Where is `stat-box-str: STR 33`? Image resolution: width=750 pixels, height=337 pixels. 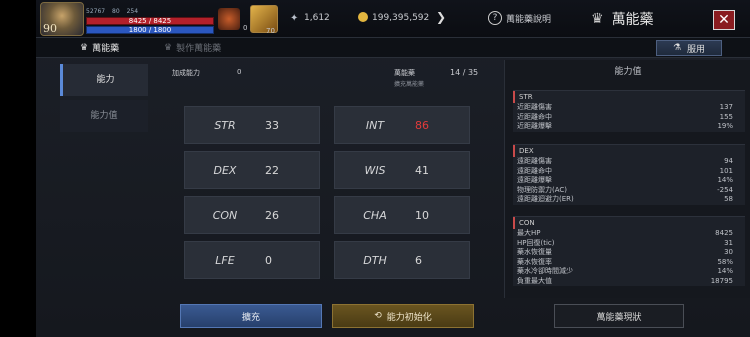 stat-box-str: STR 33 is located at coordinates (252, 125).